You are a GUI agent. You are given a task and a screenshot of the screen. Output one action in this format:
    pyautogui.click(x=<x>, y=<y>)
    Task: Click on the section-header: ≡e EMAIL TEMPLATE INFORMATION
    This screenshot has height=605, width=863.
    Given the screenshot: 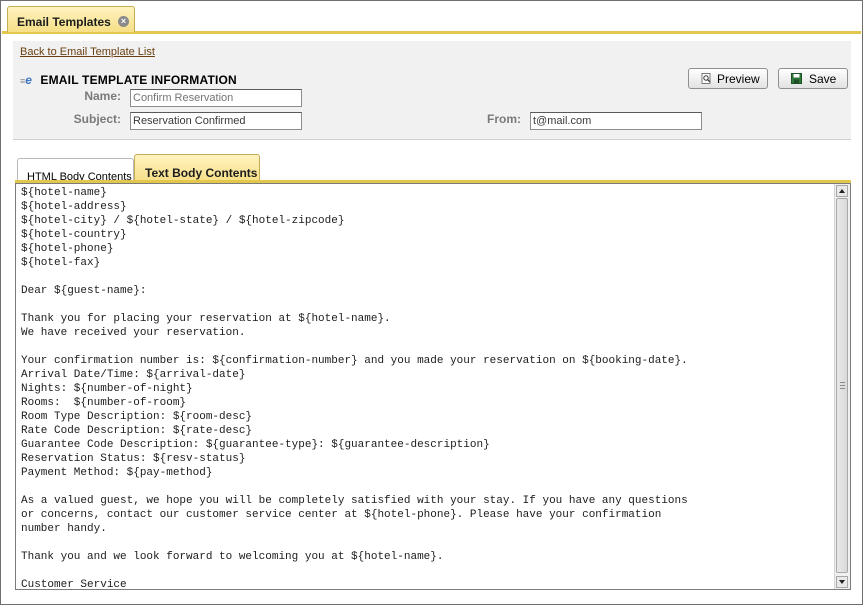 What is the action you would take?
    pyautogui.click(x=128, y=80)
    